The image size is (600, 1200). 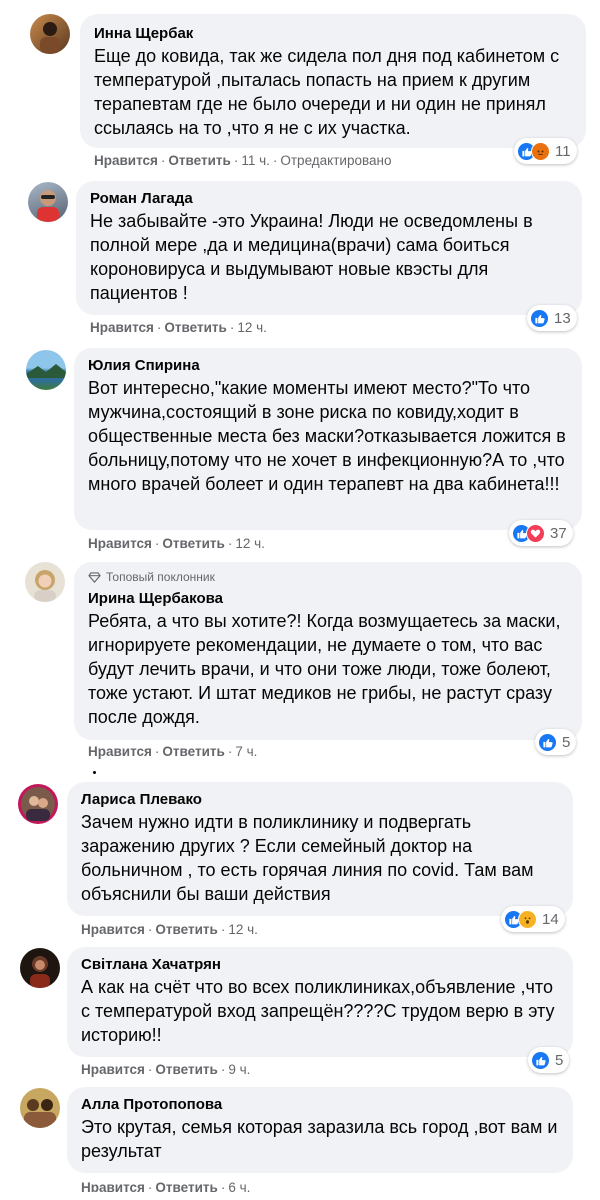 I want to click on comment-actions: Нравится · Ответить · 11 ч. · Отредактировано, so click(x=243, y=160).